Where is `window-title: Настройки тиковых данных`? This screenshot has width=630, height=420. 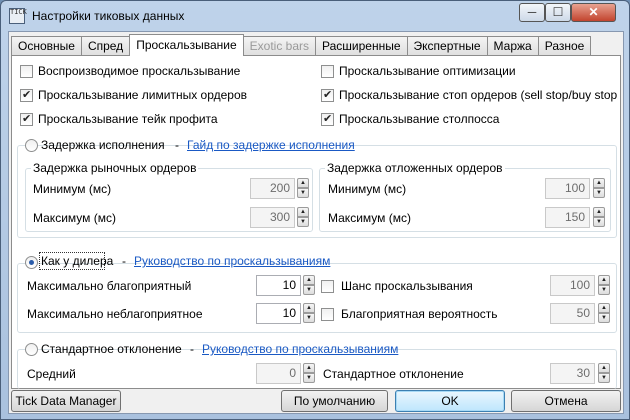 window-title: Настройки тиковых данных is located at coordinates (108, 16).